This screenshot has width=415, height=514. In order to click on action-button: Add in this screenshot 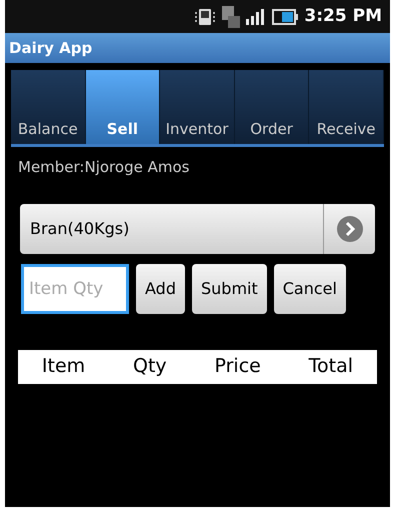, I will do `click(160, 289)`.